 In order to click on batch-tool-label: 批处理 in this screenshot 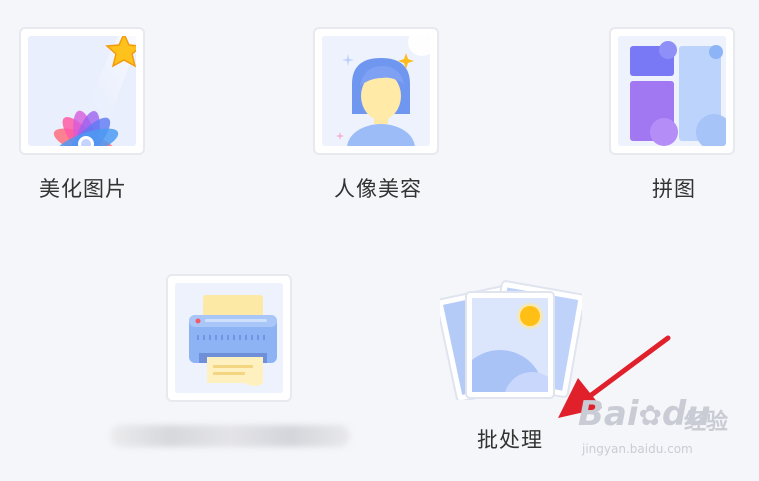, I will do `click(510, 440)`.